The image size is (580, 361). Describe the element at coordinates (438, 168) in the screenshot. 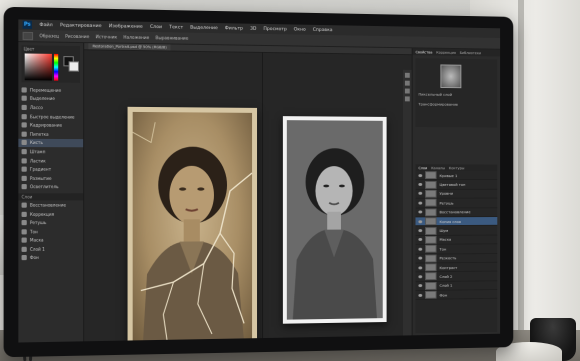

I see `tab-channels: Каналы` at that location.